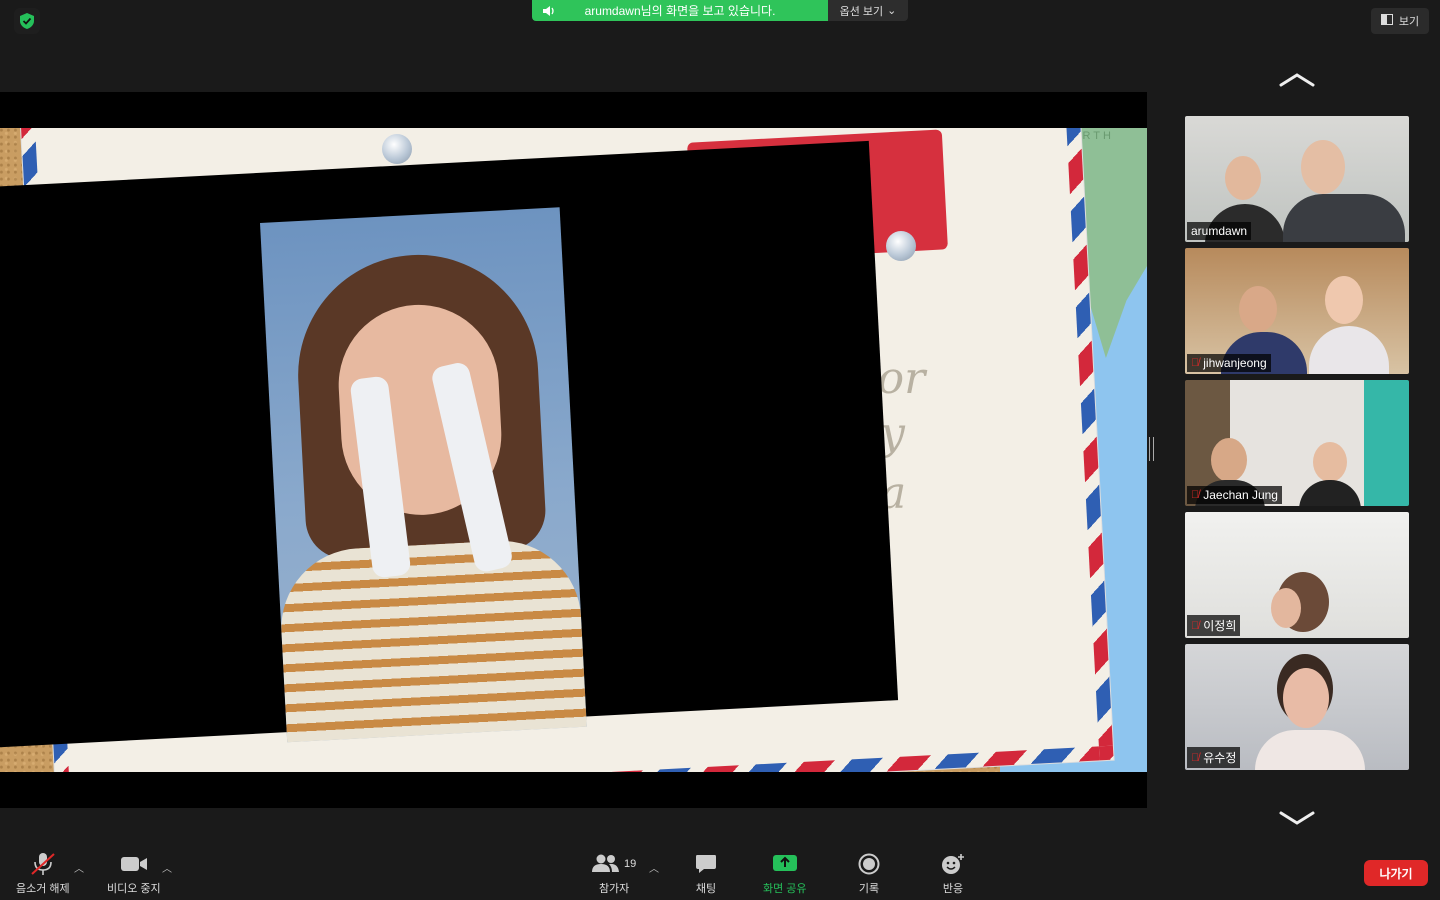 This screenshot has width=1440, height=900. I want to click on stop-video-button: 비디오 중지, so click(134, 874).